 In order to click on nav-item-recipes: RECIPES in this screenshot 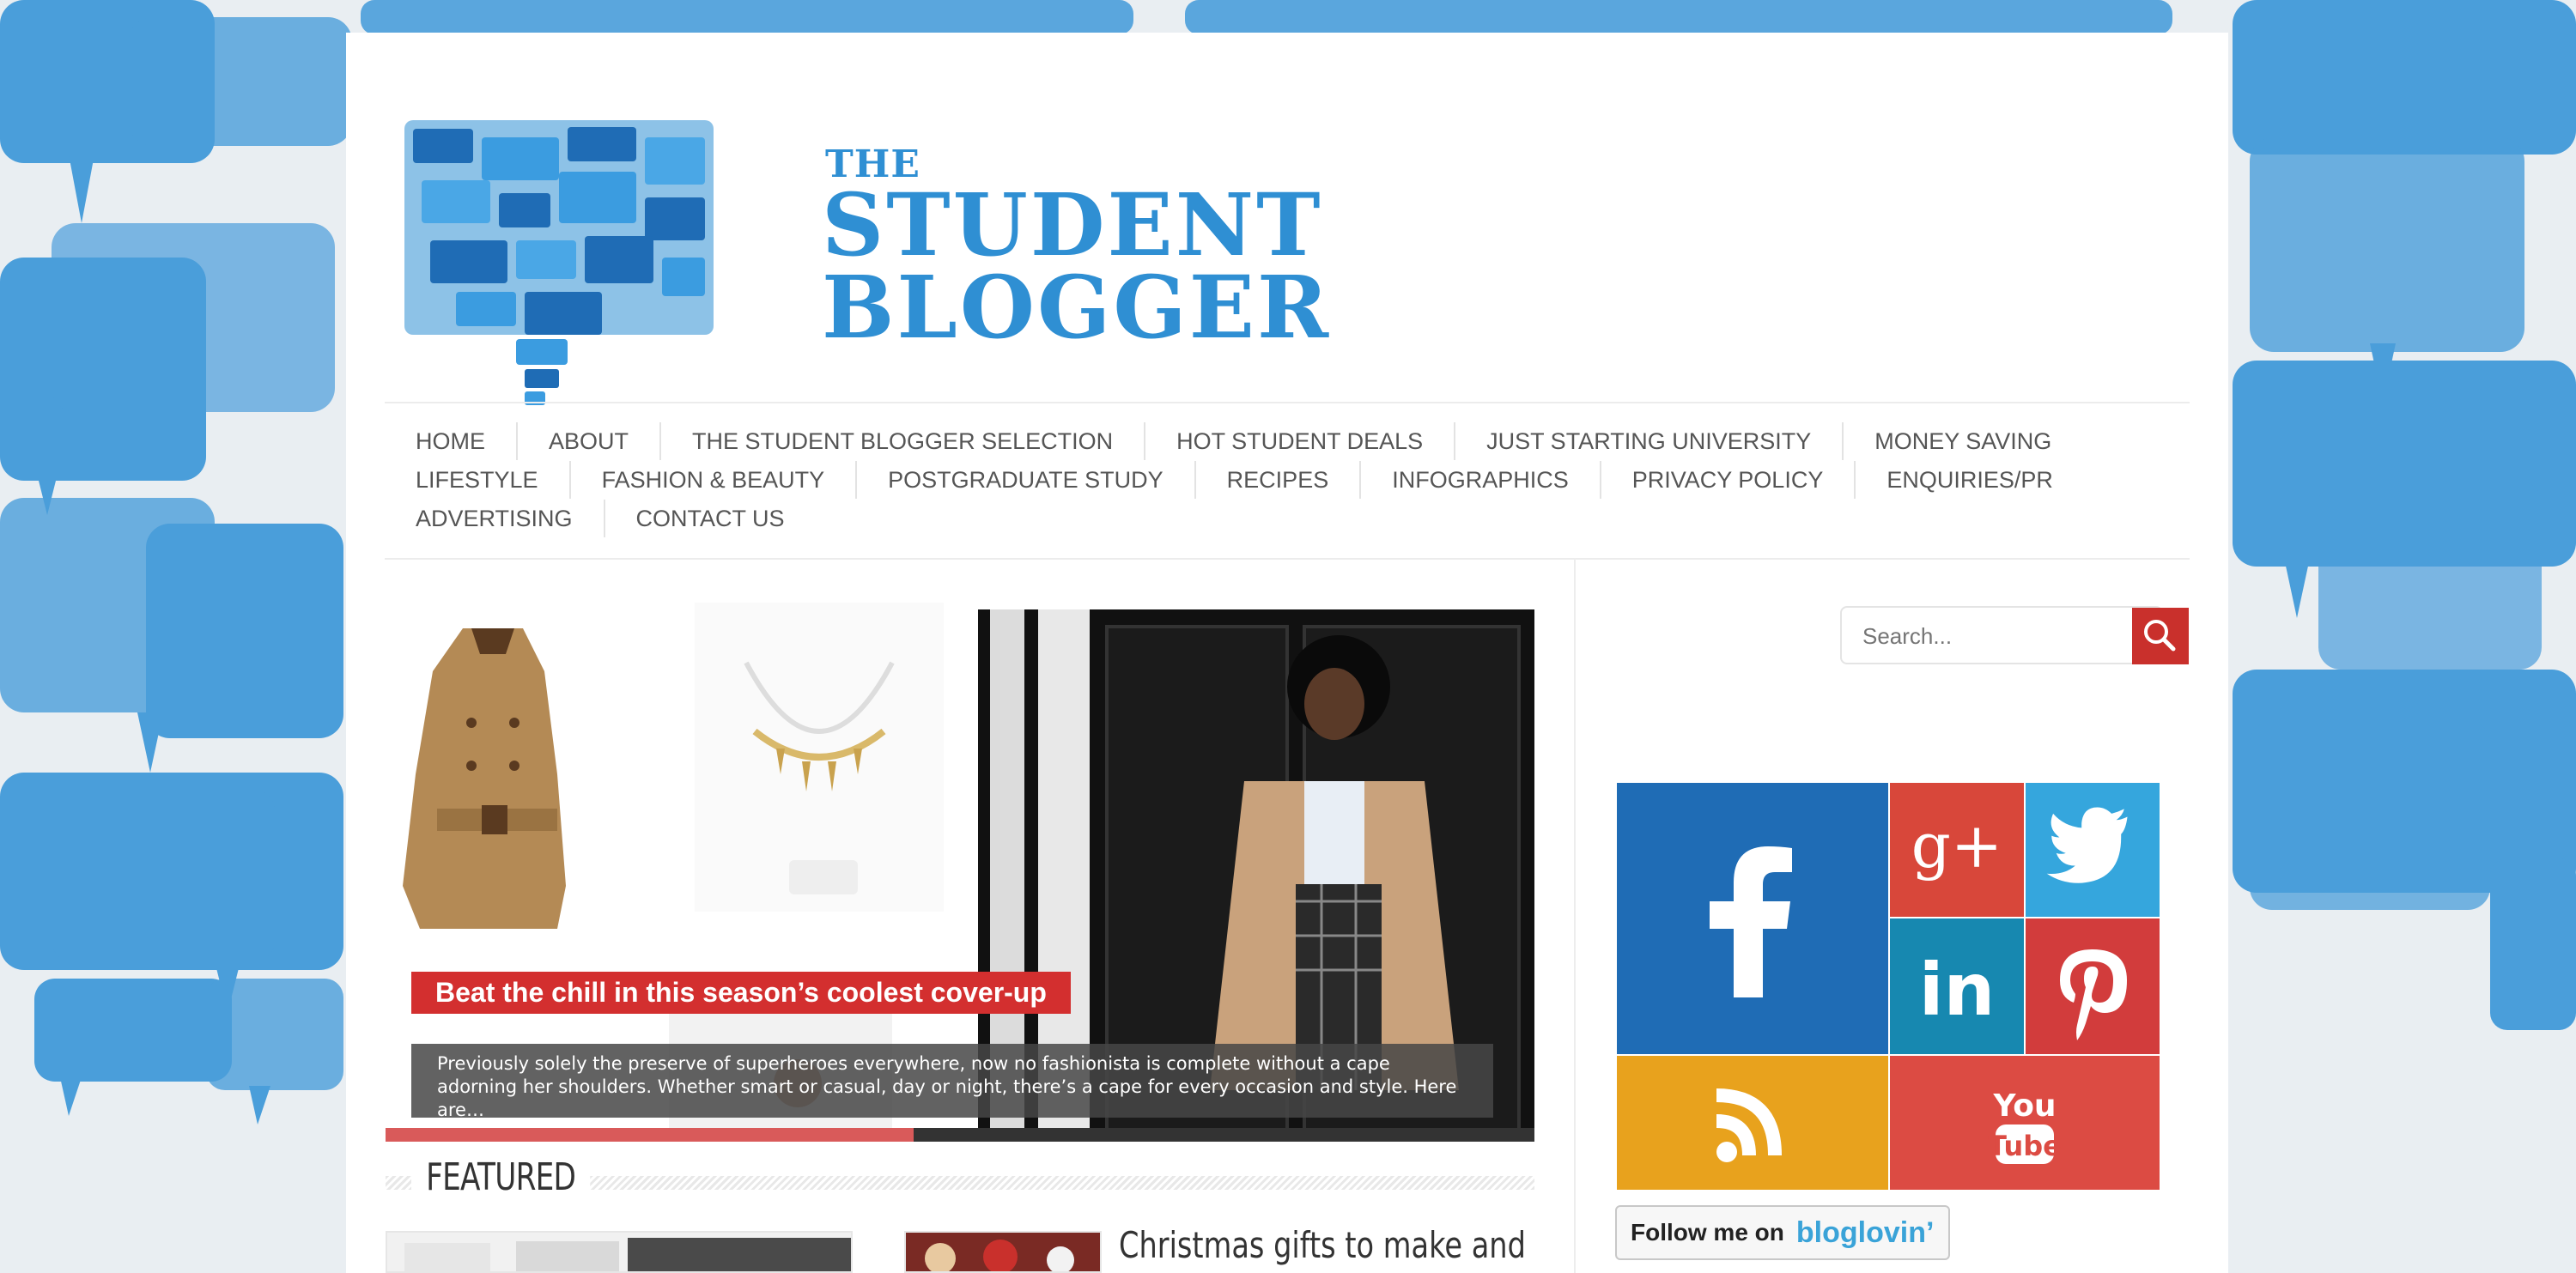, I will do `click(1277, 480)`.